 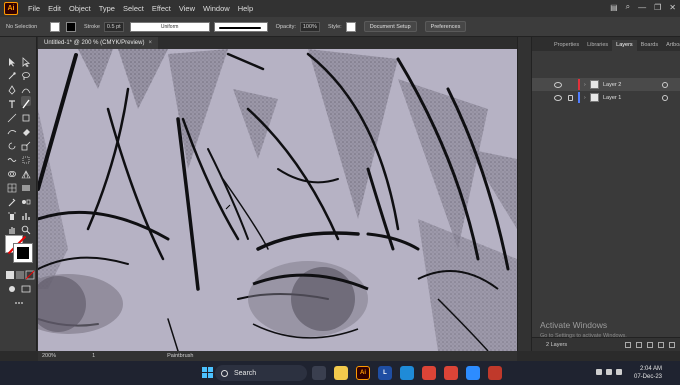 What do you see at coordinates (30, 273) in the screenshot?
I see `none-mode-icon` at bounding box center [30, 273].